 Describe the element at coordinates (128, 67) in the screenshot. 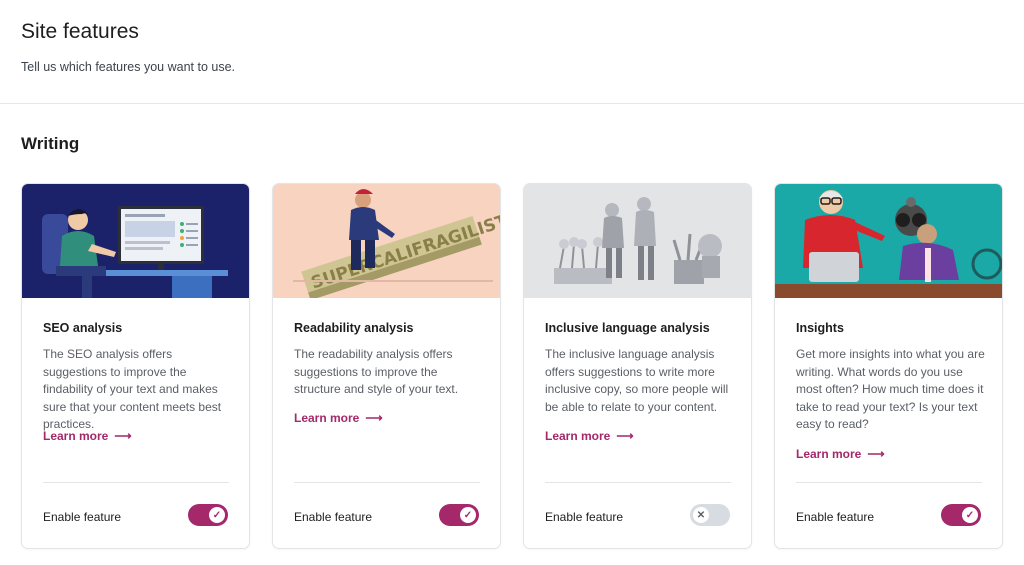

I see `page-subtitle: Tell us which features you want to use.` at that location.